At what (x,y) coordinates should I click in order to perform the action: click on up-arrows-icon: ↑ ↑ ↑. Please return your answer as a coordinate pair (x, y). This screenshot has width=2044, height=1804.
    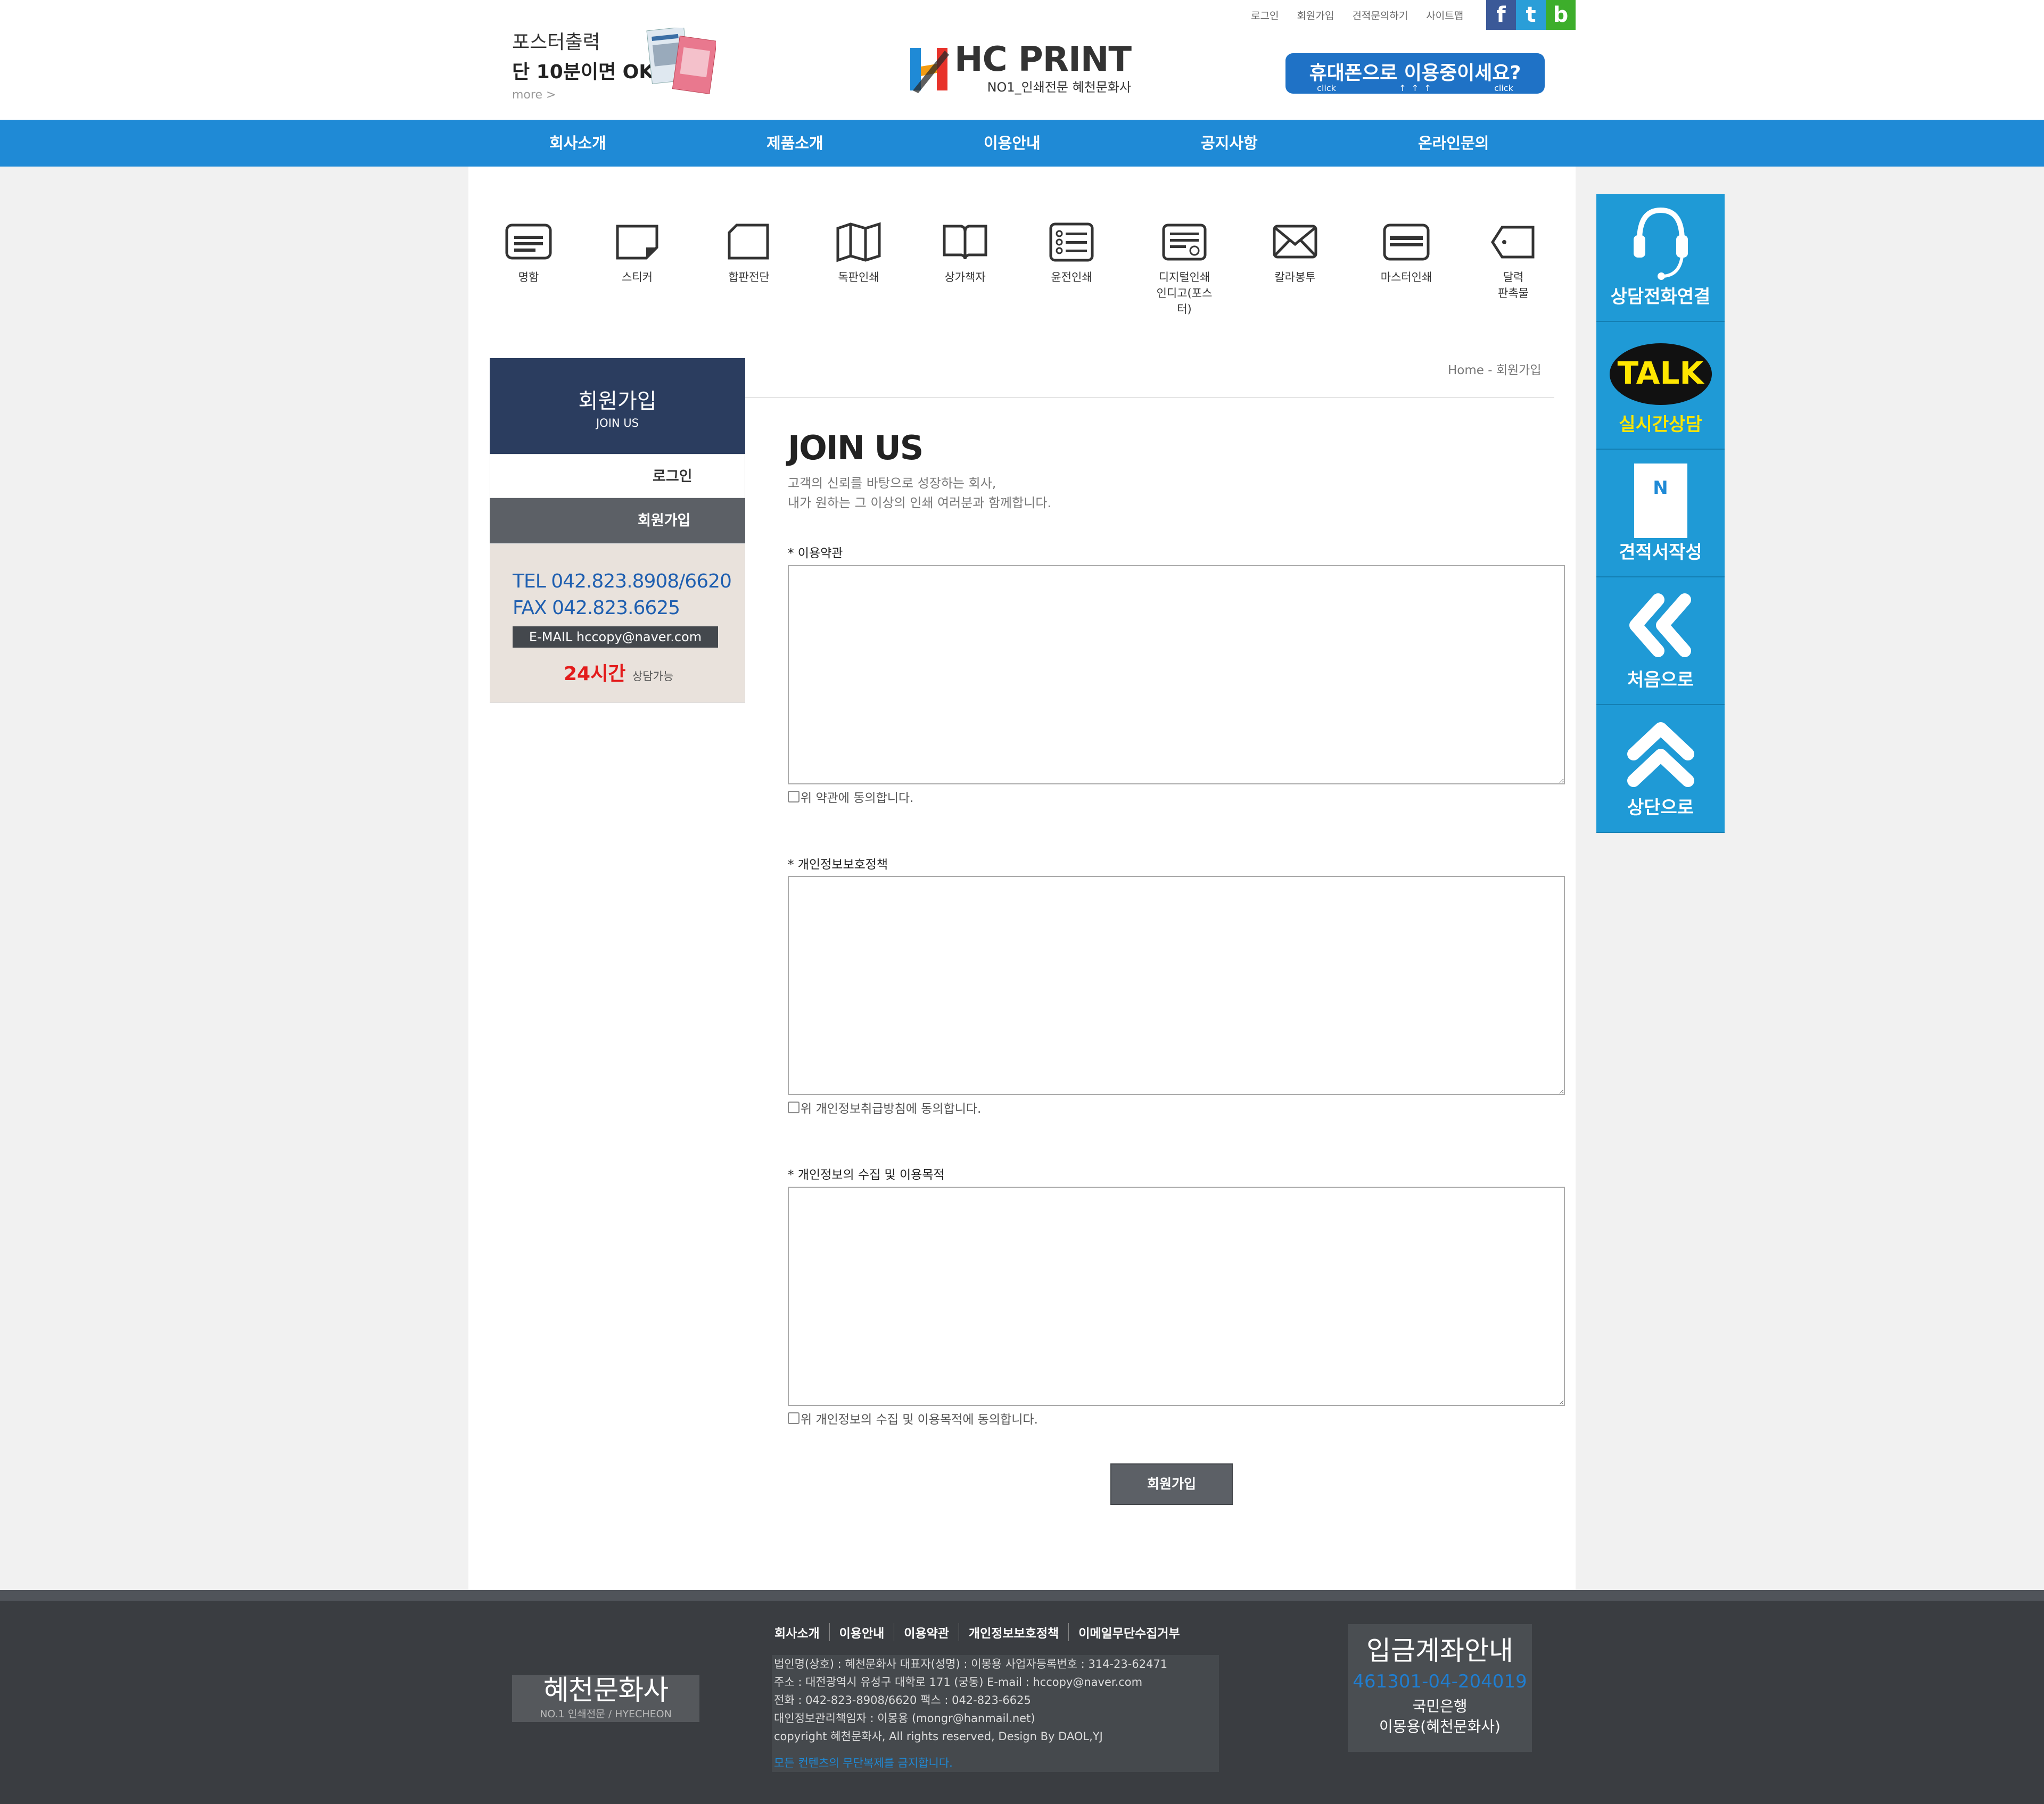
    Looking at the image, I should click on (1415, 88).